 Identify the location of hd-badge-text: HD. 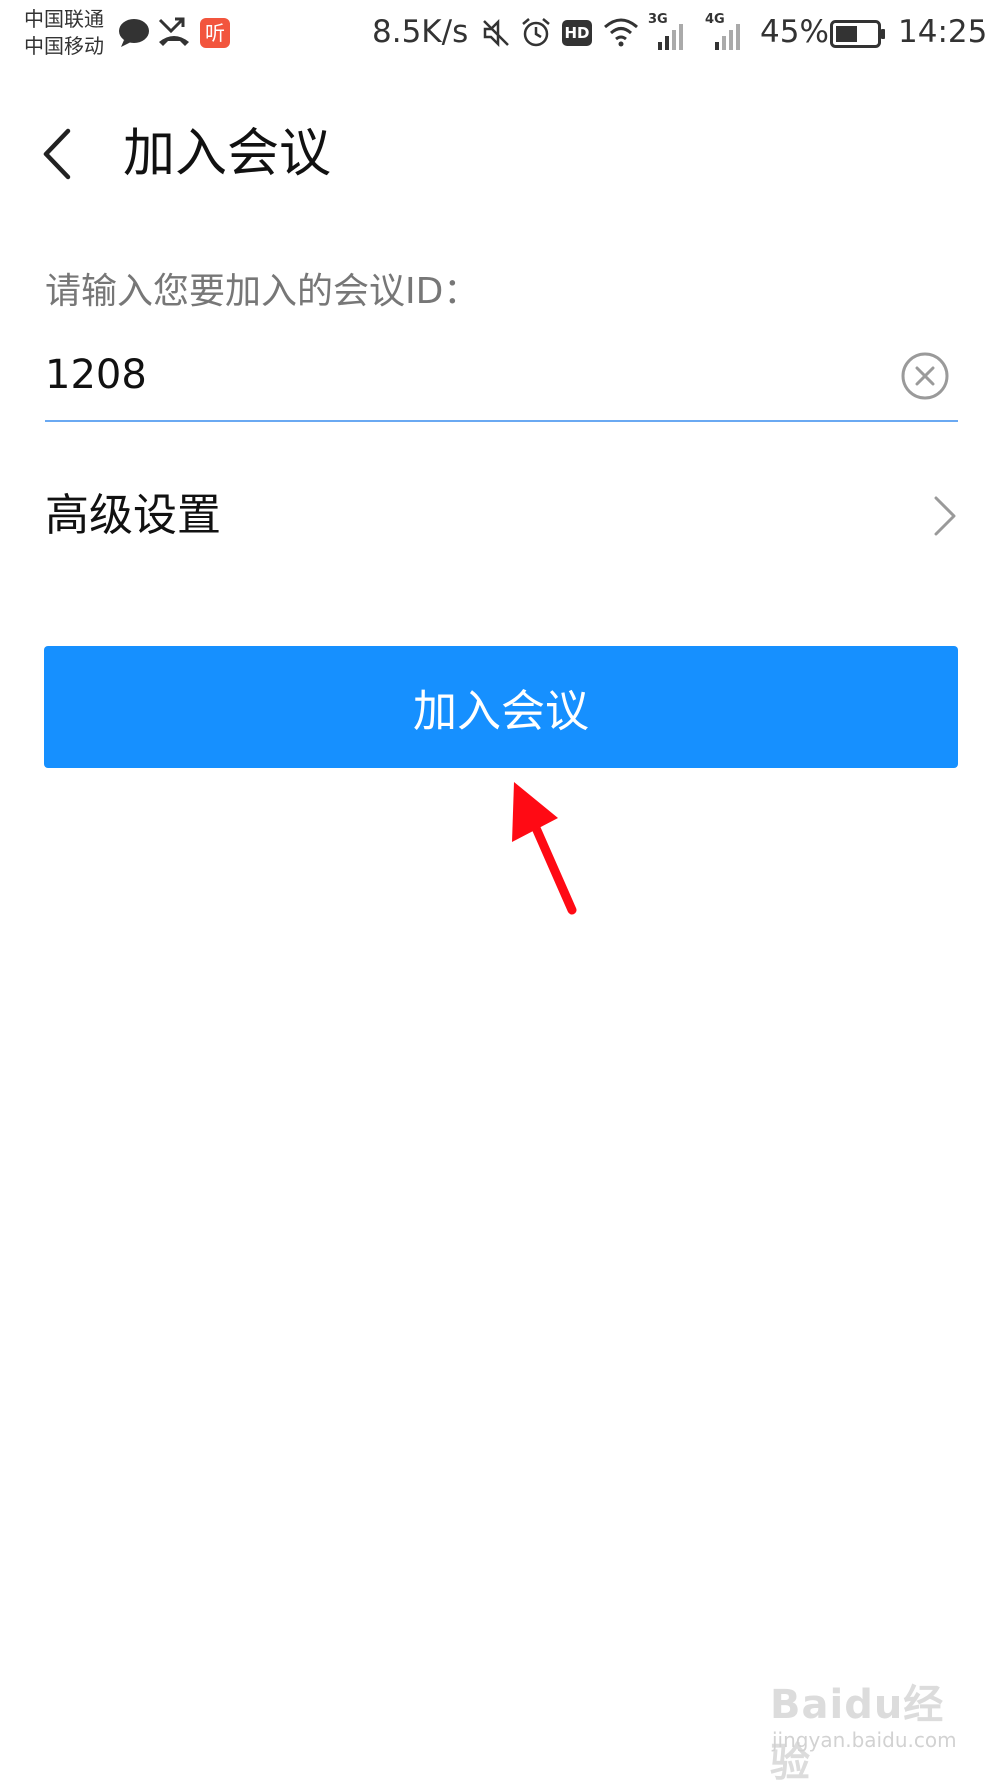
(577, 33).